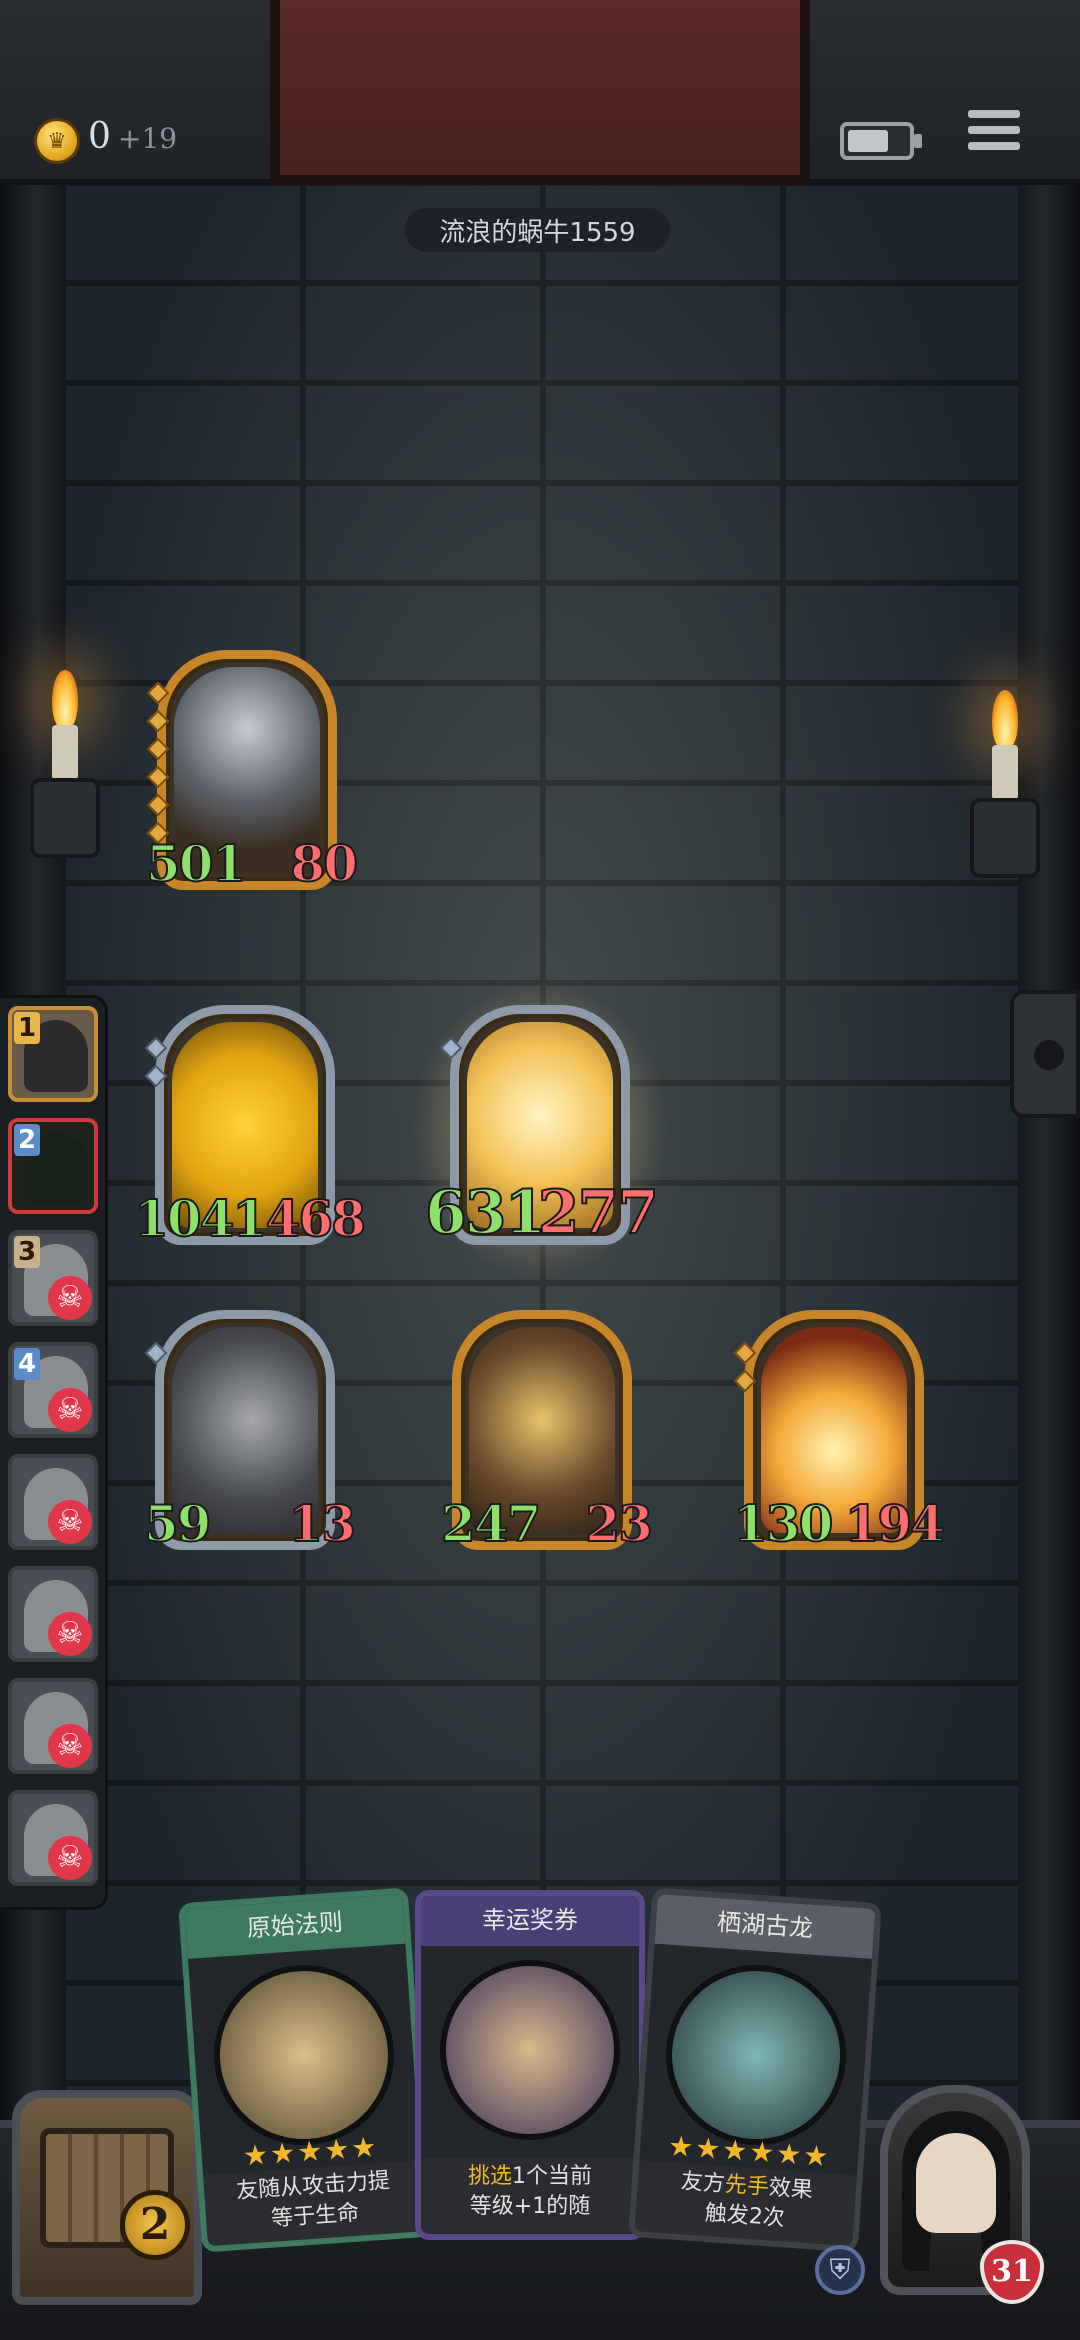 This screenshot has width=1080, height=2340. What do you see at coordinates (53, 1166) in the screenshot?
I see `opponent-2: 2` at bounding box center [53, 1166].